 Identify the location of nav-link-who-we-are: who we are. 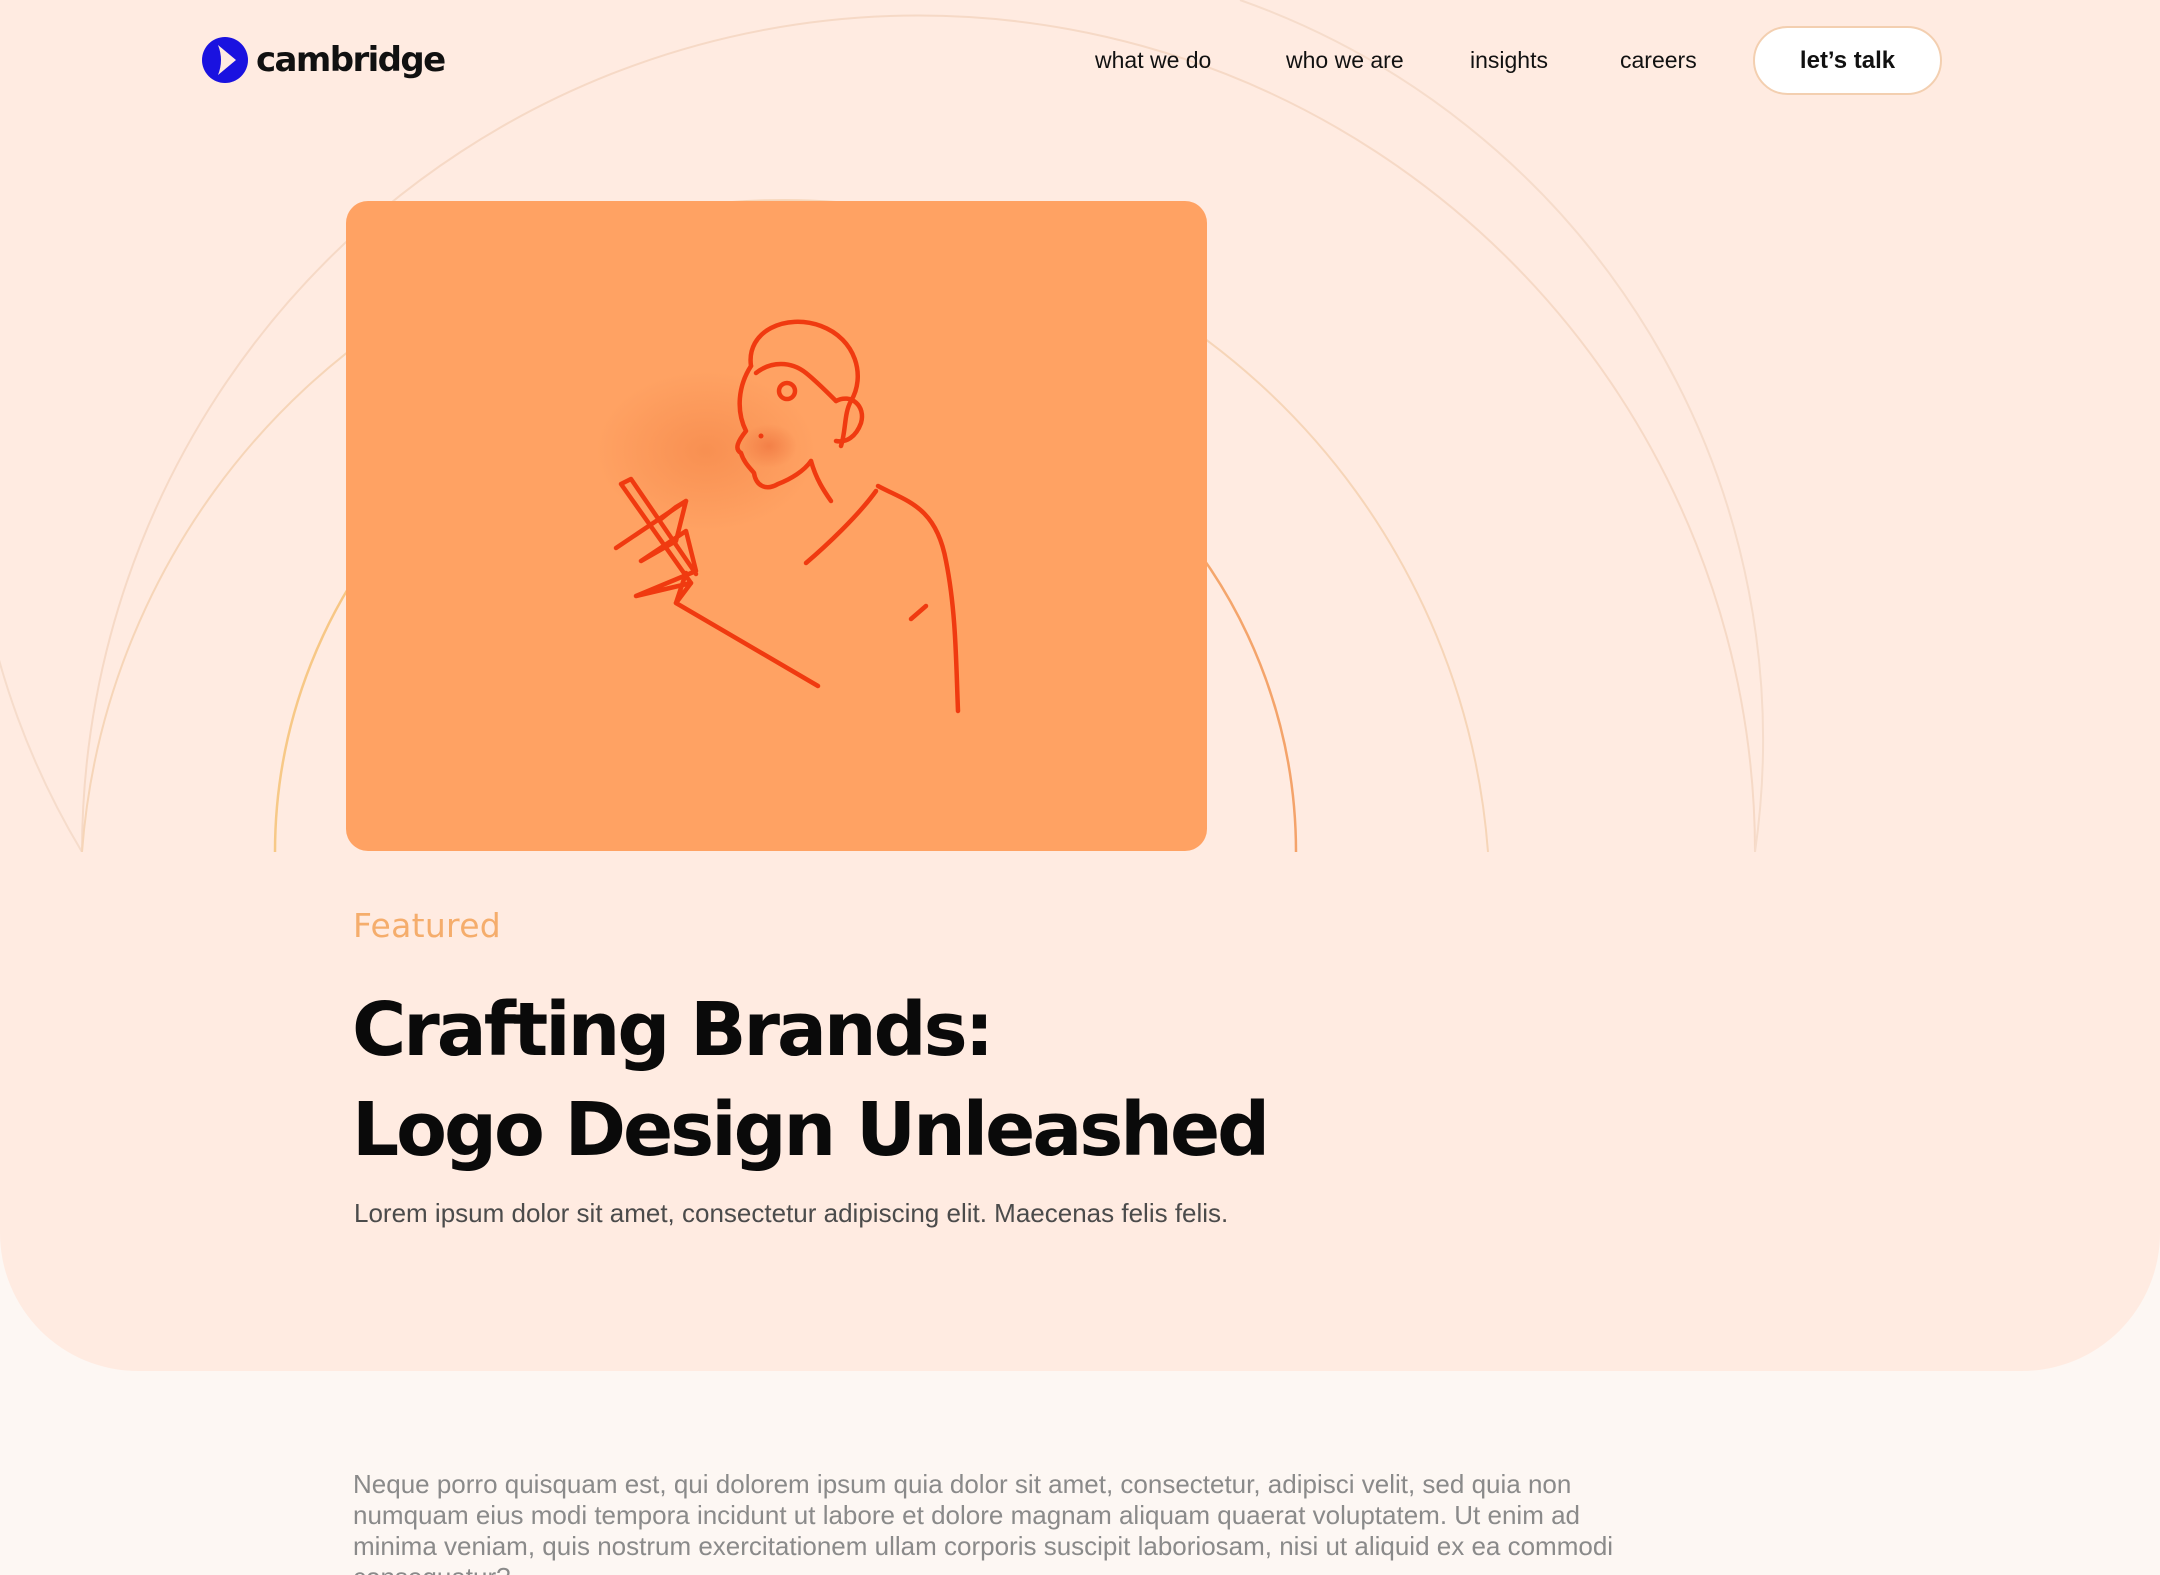
(1345, 60).